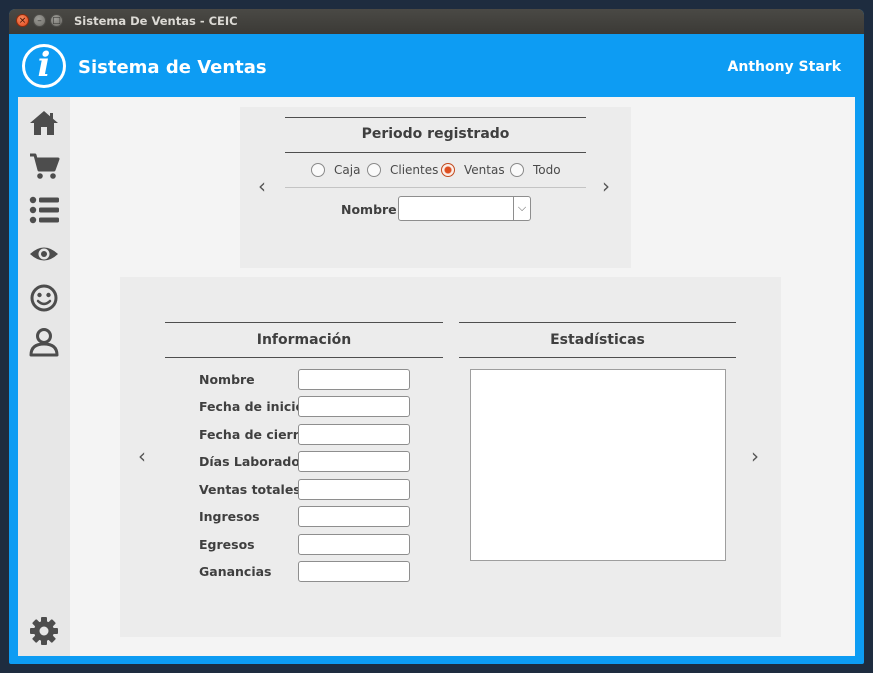 The image size is (873, 673). Describe the element at coordinates (354, 544) in the screenshot. I see `egresos-field` at that location.